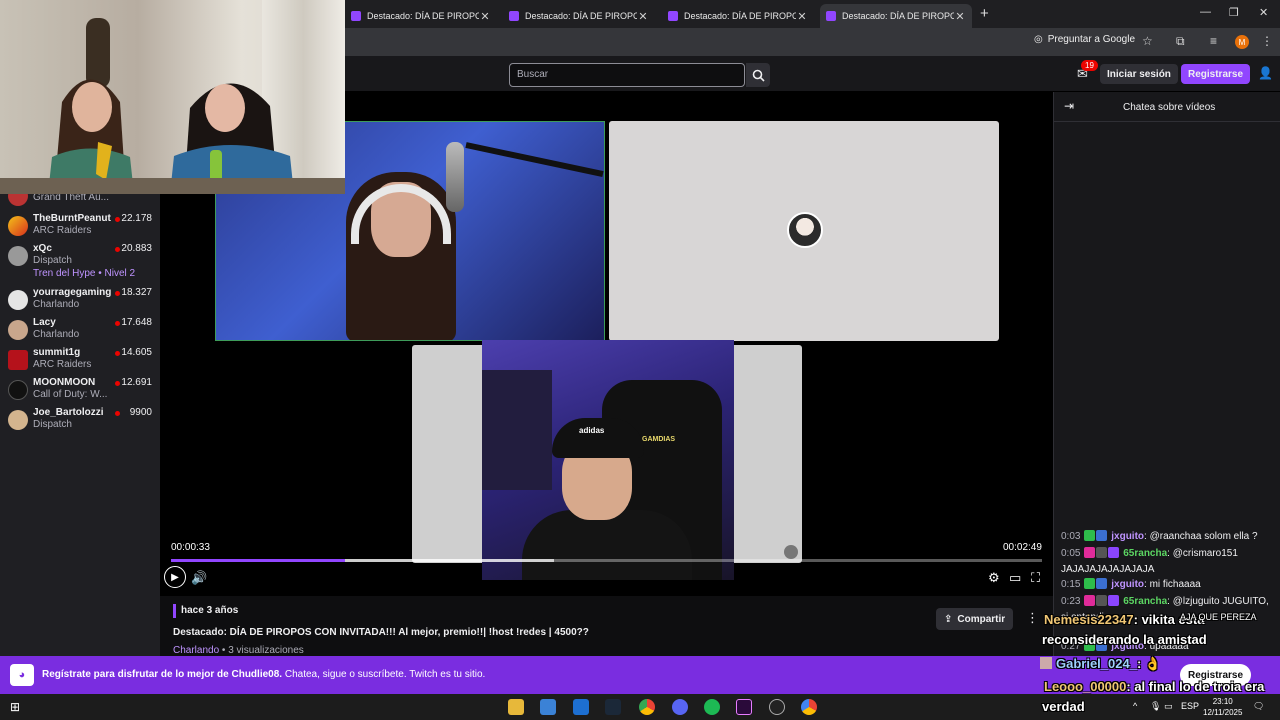 Image resolution: width=1280 pixels, height=720 pixels. I want to click on bookmark-star-icon: ☆, so click(1147, 41).